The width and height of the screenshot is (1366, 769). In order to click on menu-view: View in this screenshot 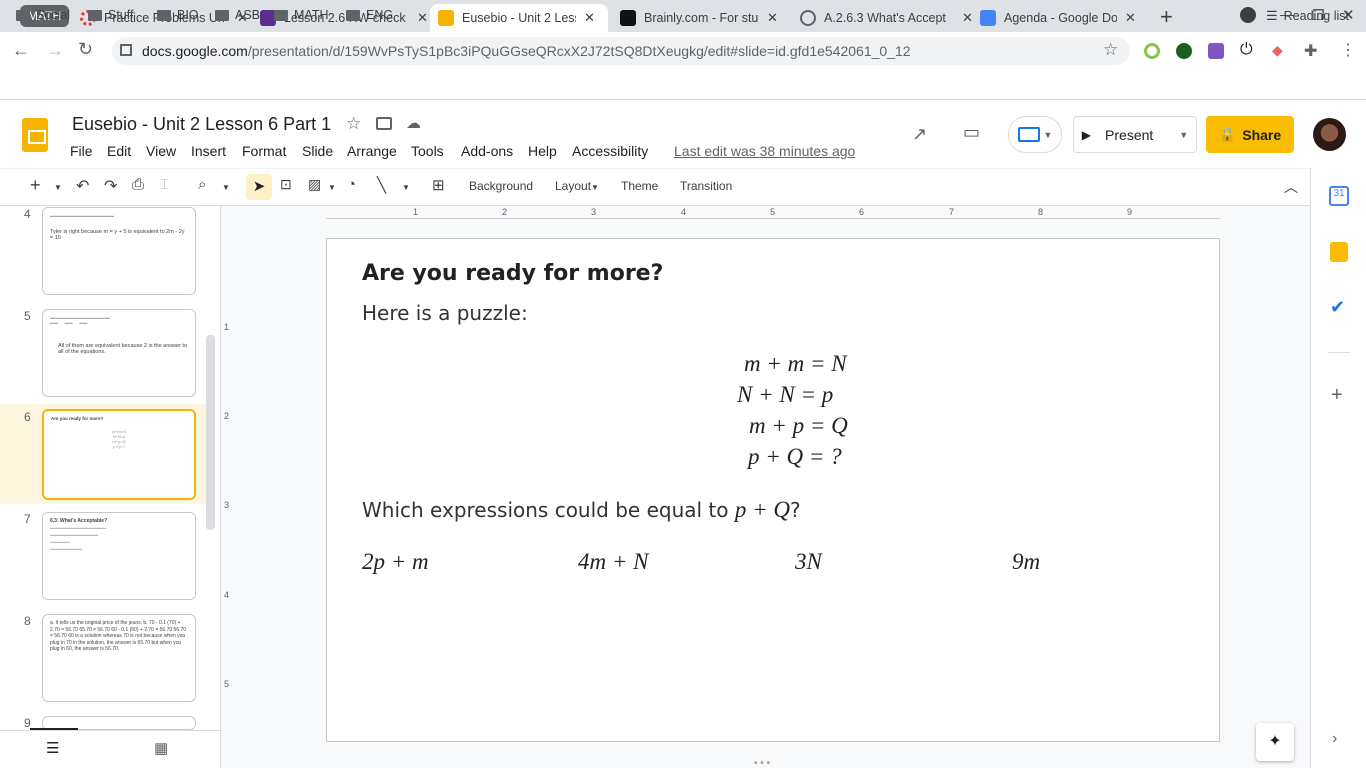, I will do `click(161, 151)`.